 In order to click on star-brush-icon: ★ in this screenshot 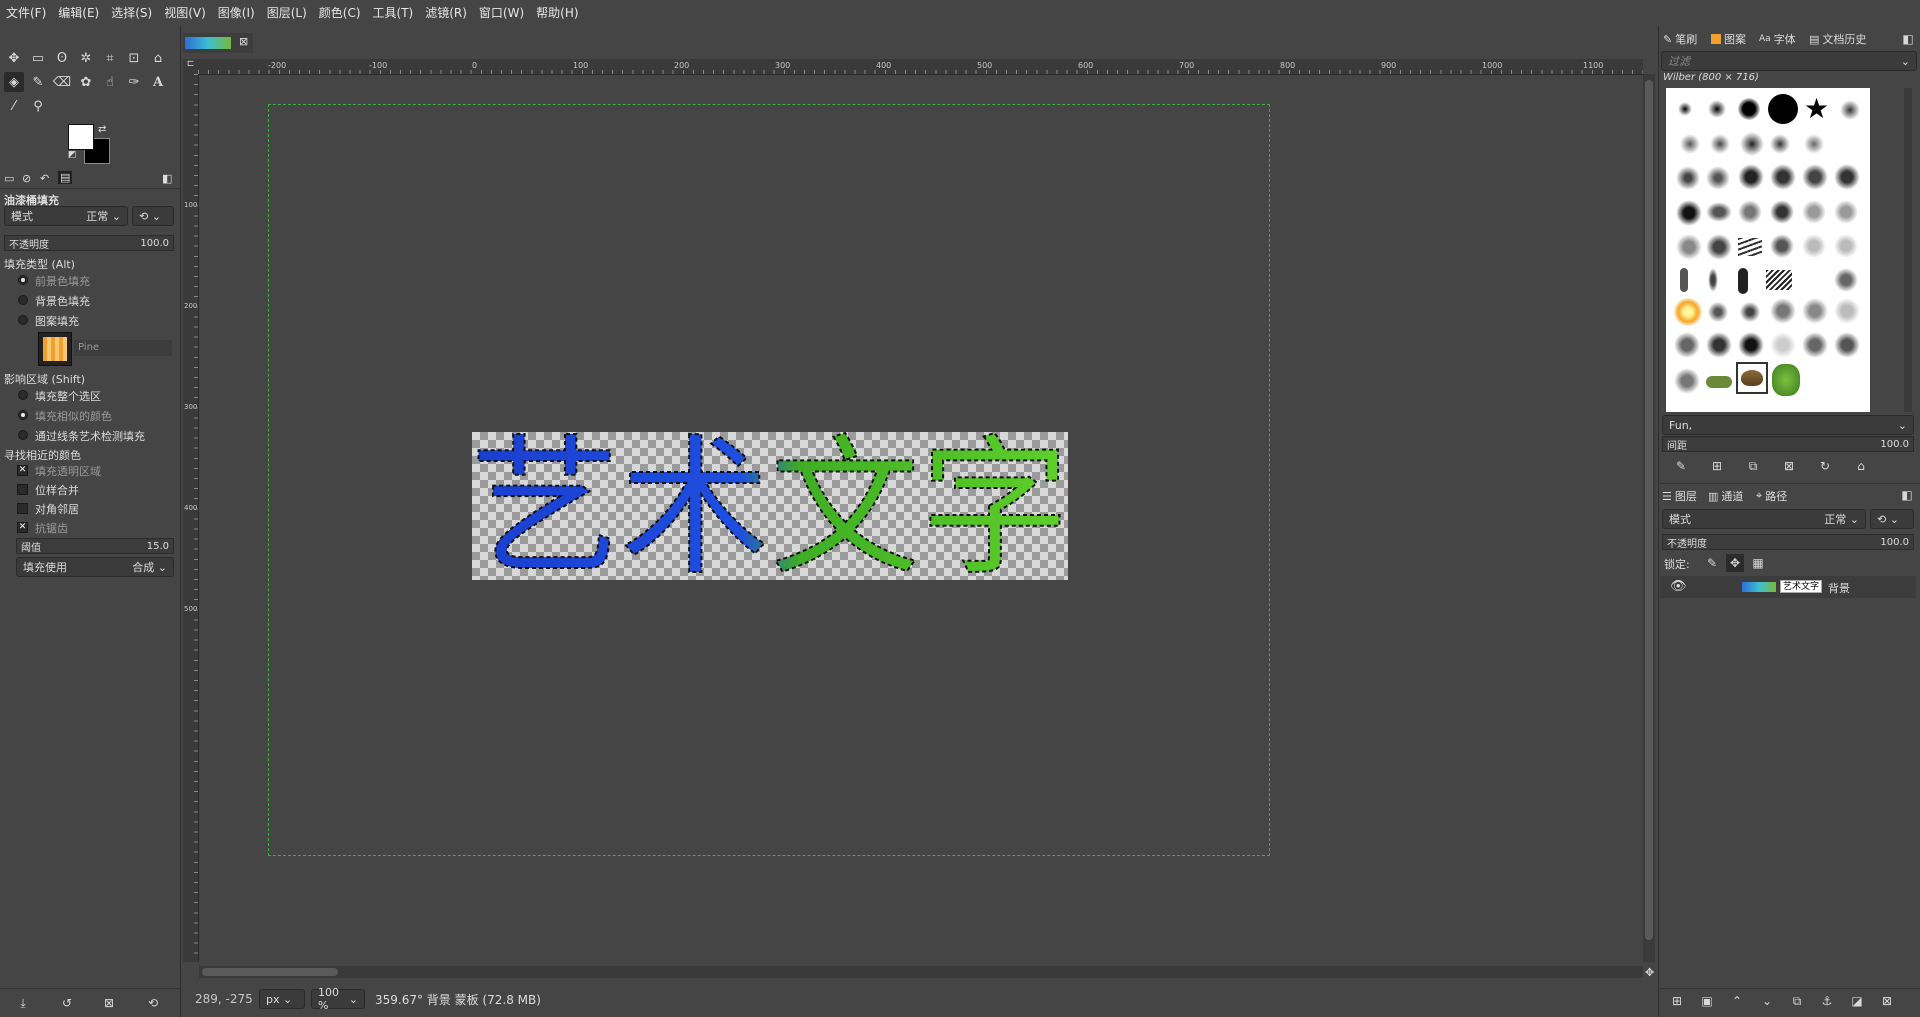, I will do `click(1816, 108)`.